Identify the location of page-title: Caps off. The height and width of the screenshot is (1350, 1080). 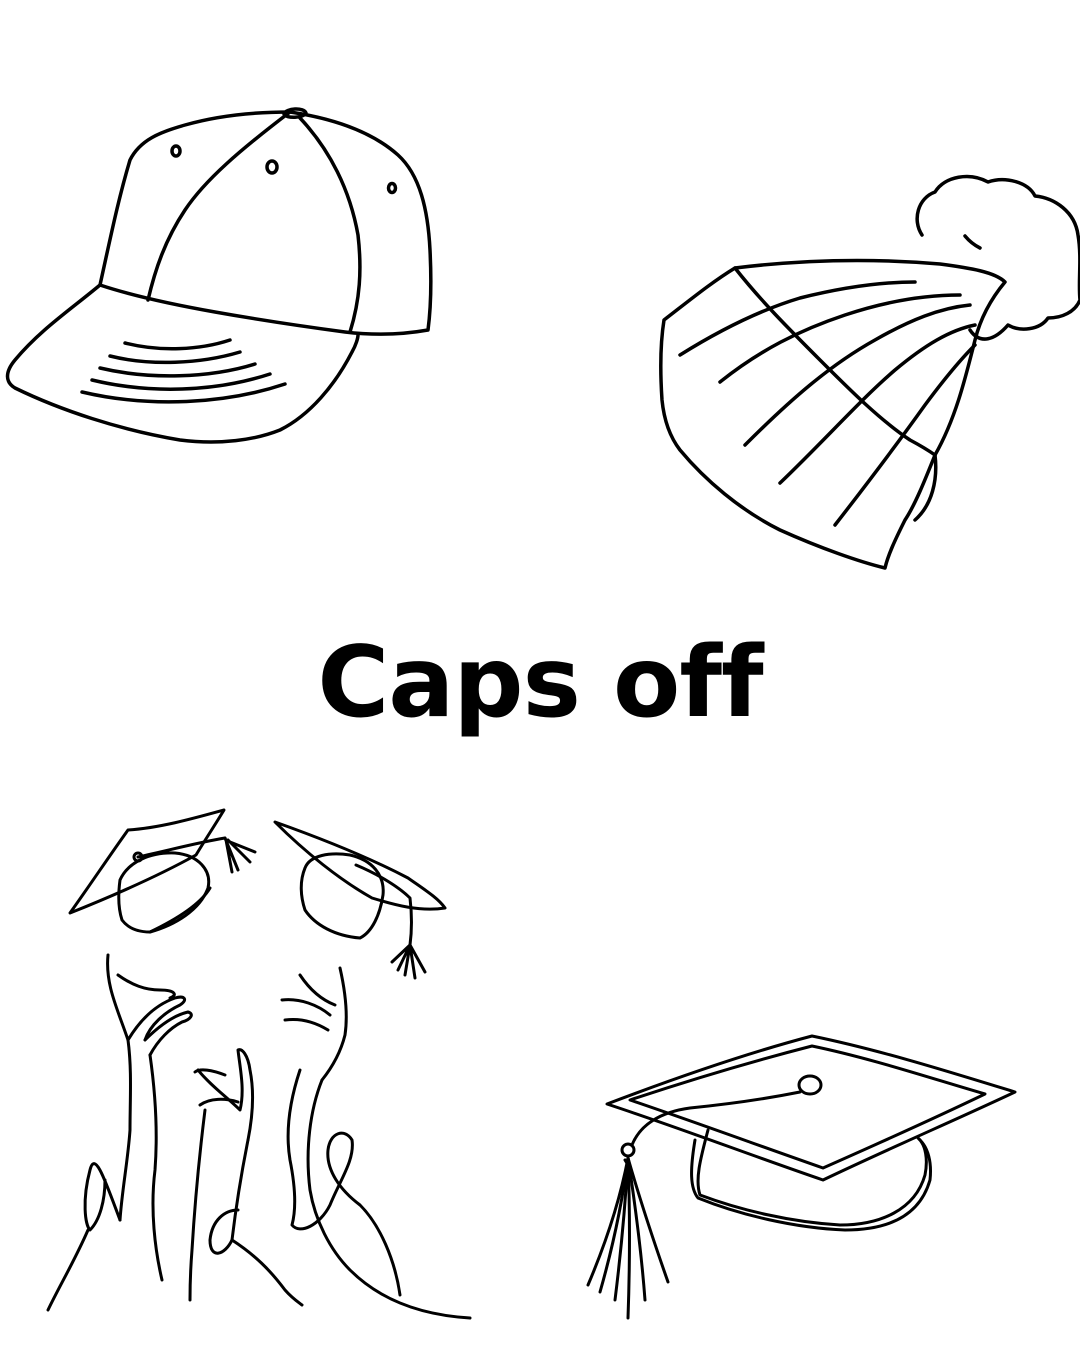
(540, 683).